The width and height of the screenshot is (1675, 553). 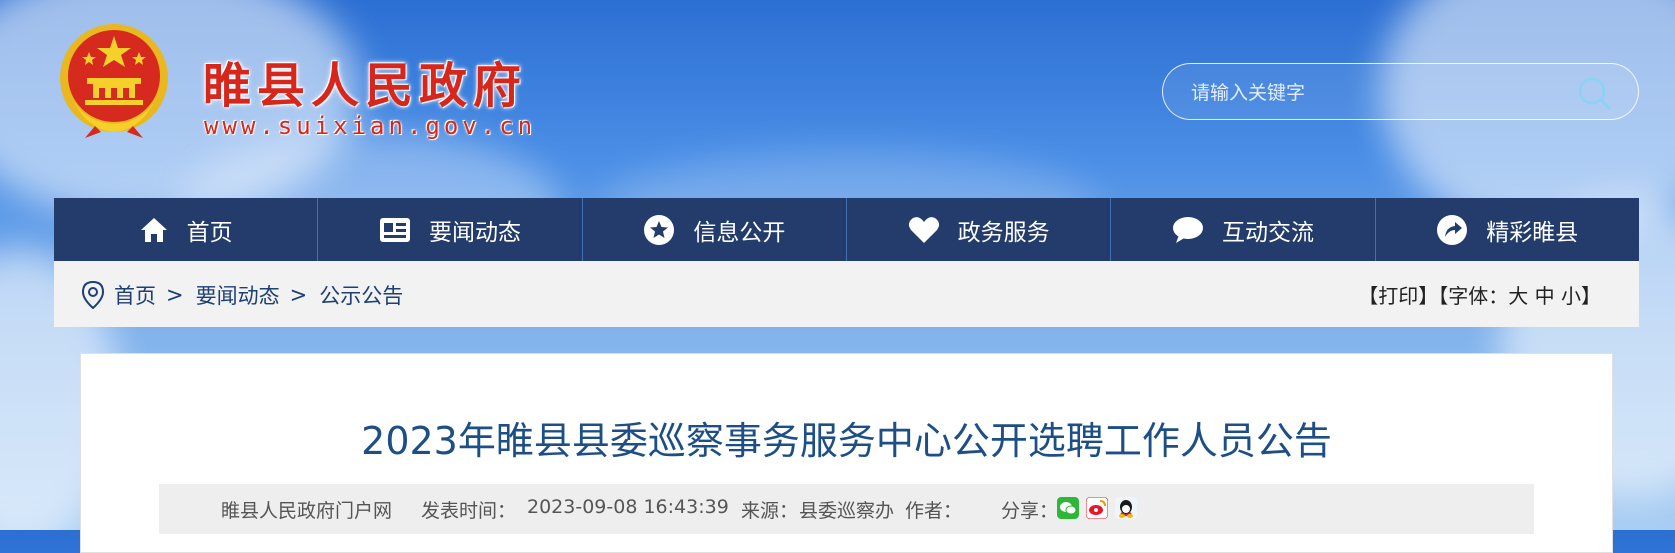 What do you see at coordinates (846, 294) in the screenshot?
I see `breadcrumb-bar: 首页 > 要闻动态 > 公示公告 【打印】【字体：大 中 小】` at bounding box center [846, 294].